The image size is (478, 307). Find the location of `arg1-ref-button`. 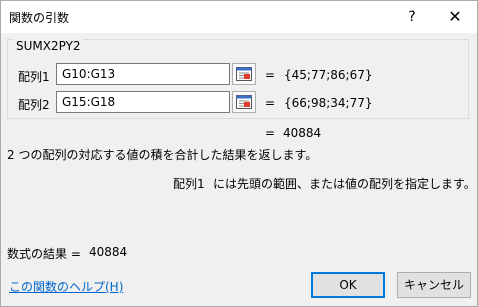

arg1-ref-button is located at coordinates (244, 74).